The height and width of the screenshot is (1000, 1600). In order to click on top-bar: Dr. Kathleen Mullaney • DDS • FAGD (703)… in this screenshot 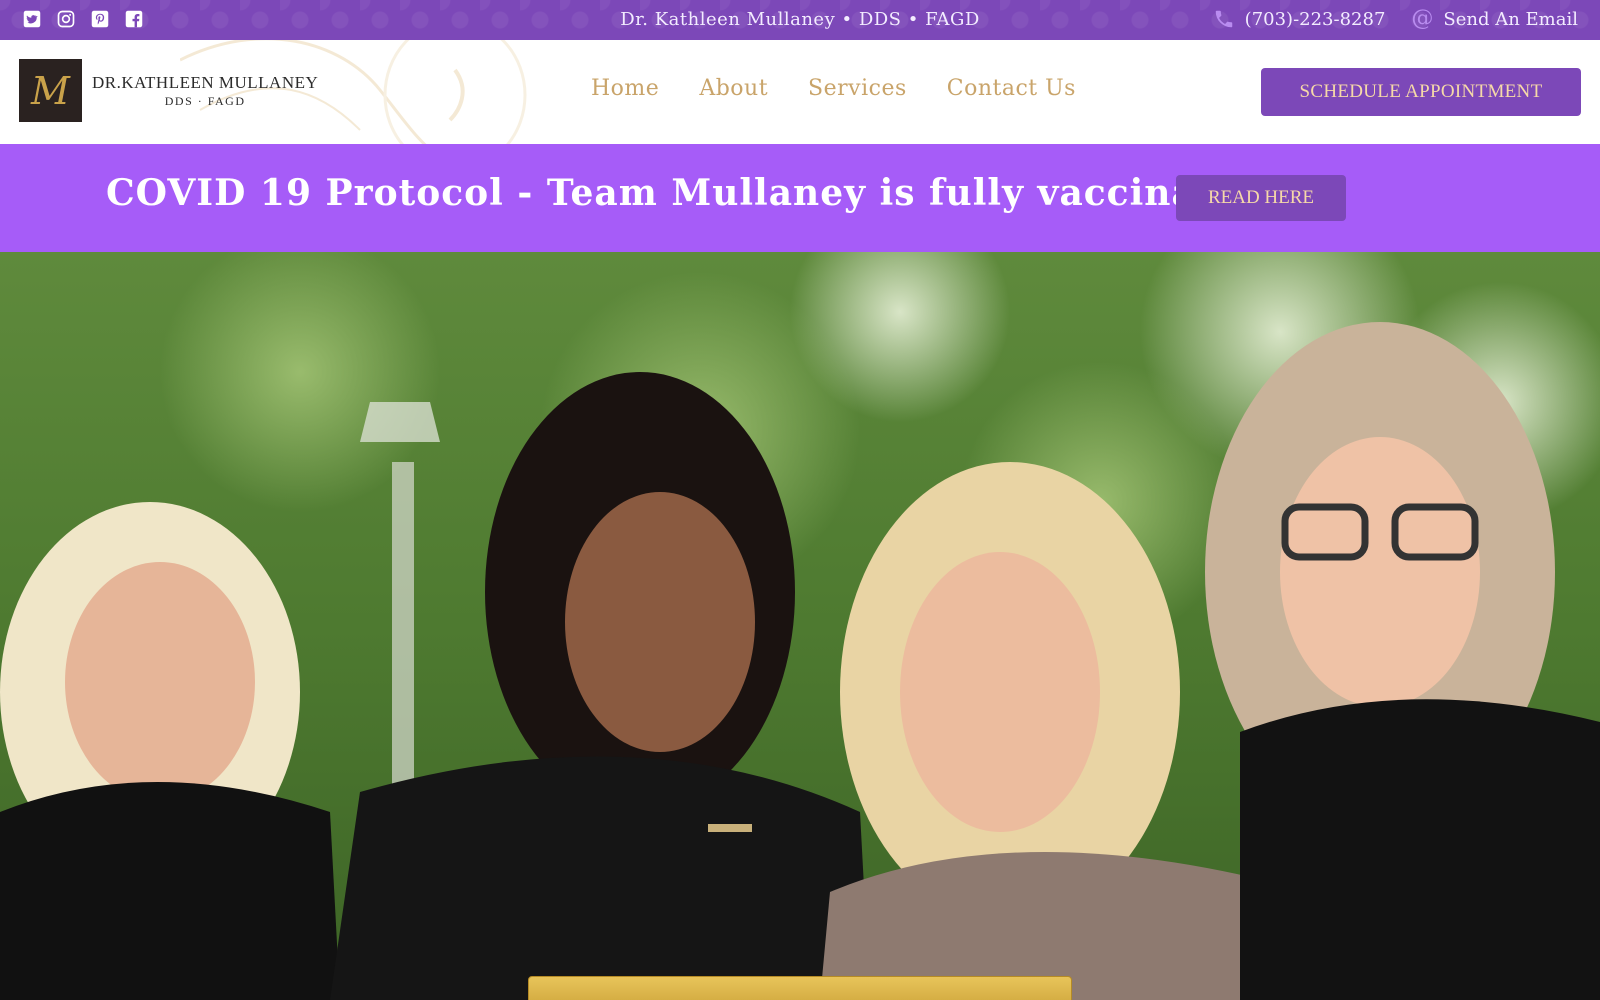, I will do `click(800, 20)`.